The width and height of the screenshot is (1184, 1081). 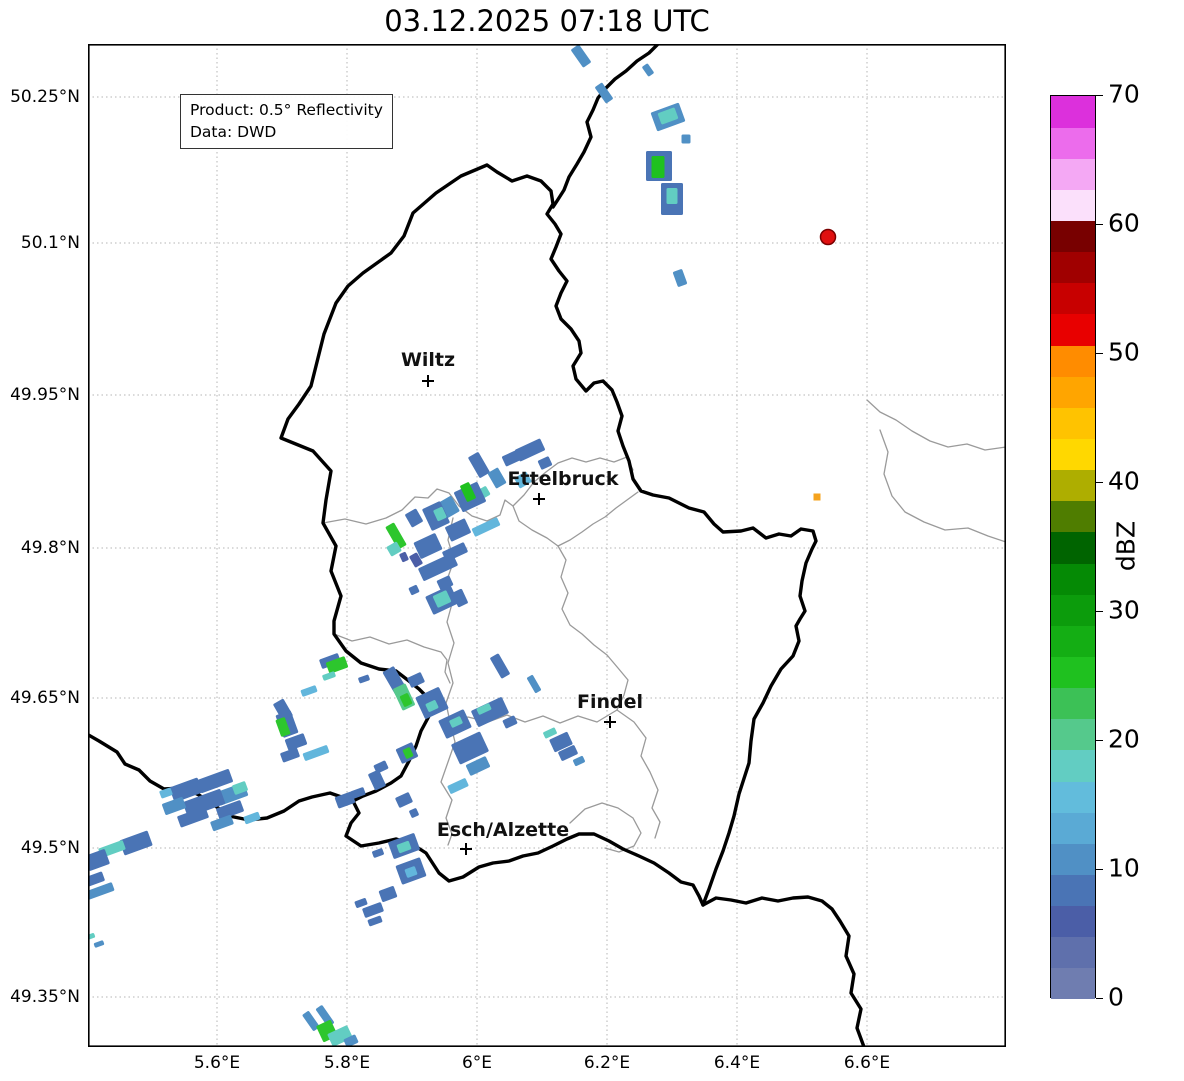 What do you see at coordinates (1126, 546) in the screenshot?
I see `colorbar-unit-label: dBZ` at bounding box center [1126, 546].